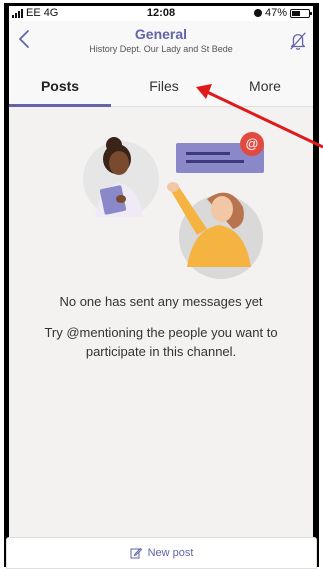  What do you see at coordinates (136, 553) in the screenshot?
I see `compose-icon` at bounding box center [136, 553].